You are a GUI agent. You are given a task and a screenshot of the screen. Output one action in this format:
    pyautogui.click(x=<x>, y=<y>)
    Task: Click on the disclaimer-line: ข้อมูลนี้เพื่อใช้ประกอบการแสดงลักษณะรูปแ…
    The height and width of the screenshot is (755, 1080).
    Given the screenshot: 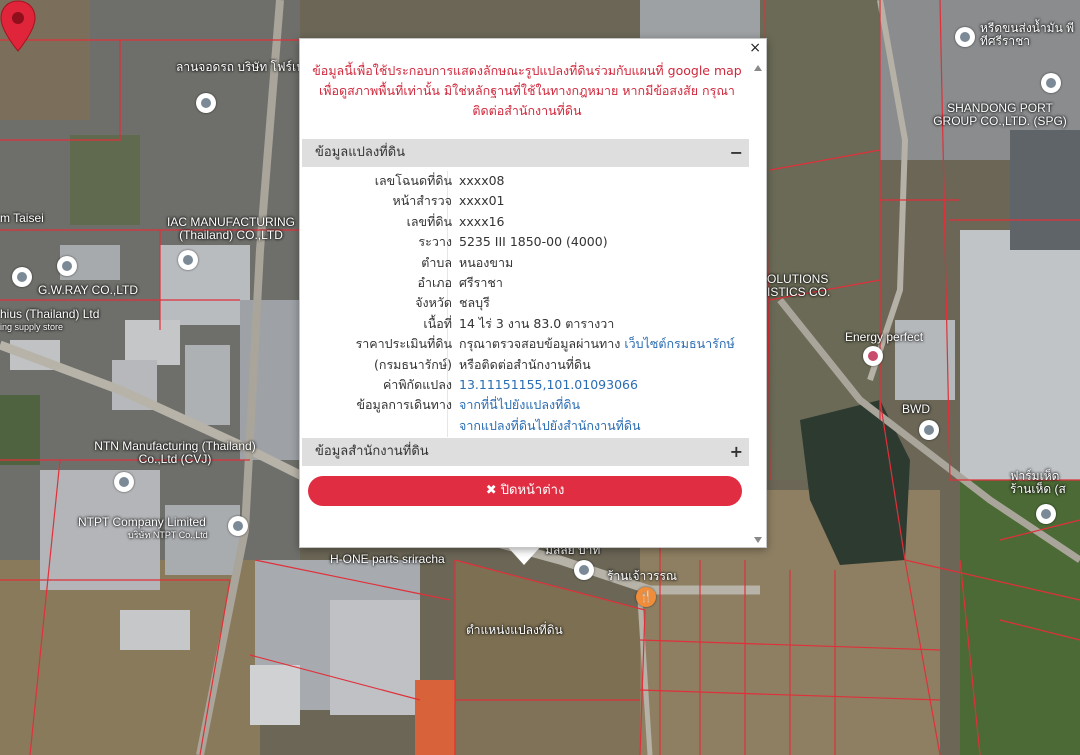 What is the action you would take?
    pyautogui.click(x=527, y=70)
    